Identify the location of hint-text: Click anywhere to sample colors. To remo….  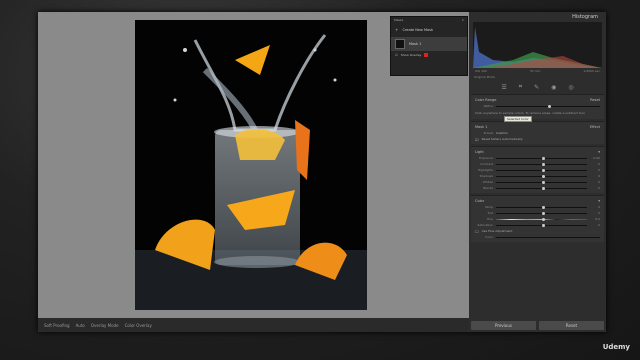
(530, 113).